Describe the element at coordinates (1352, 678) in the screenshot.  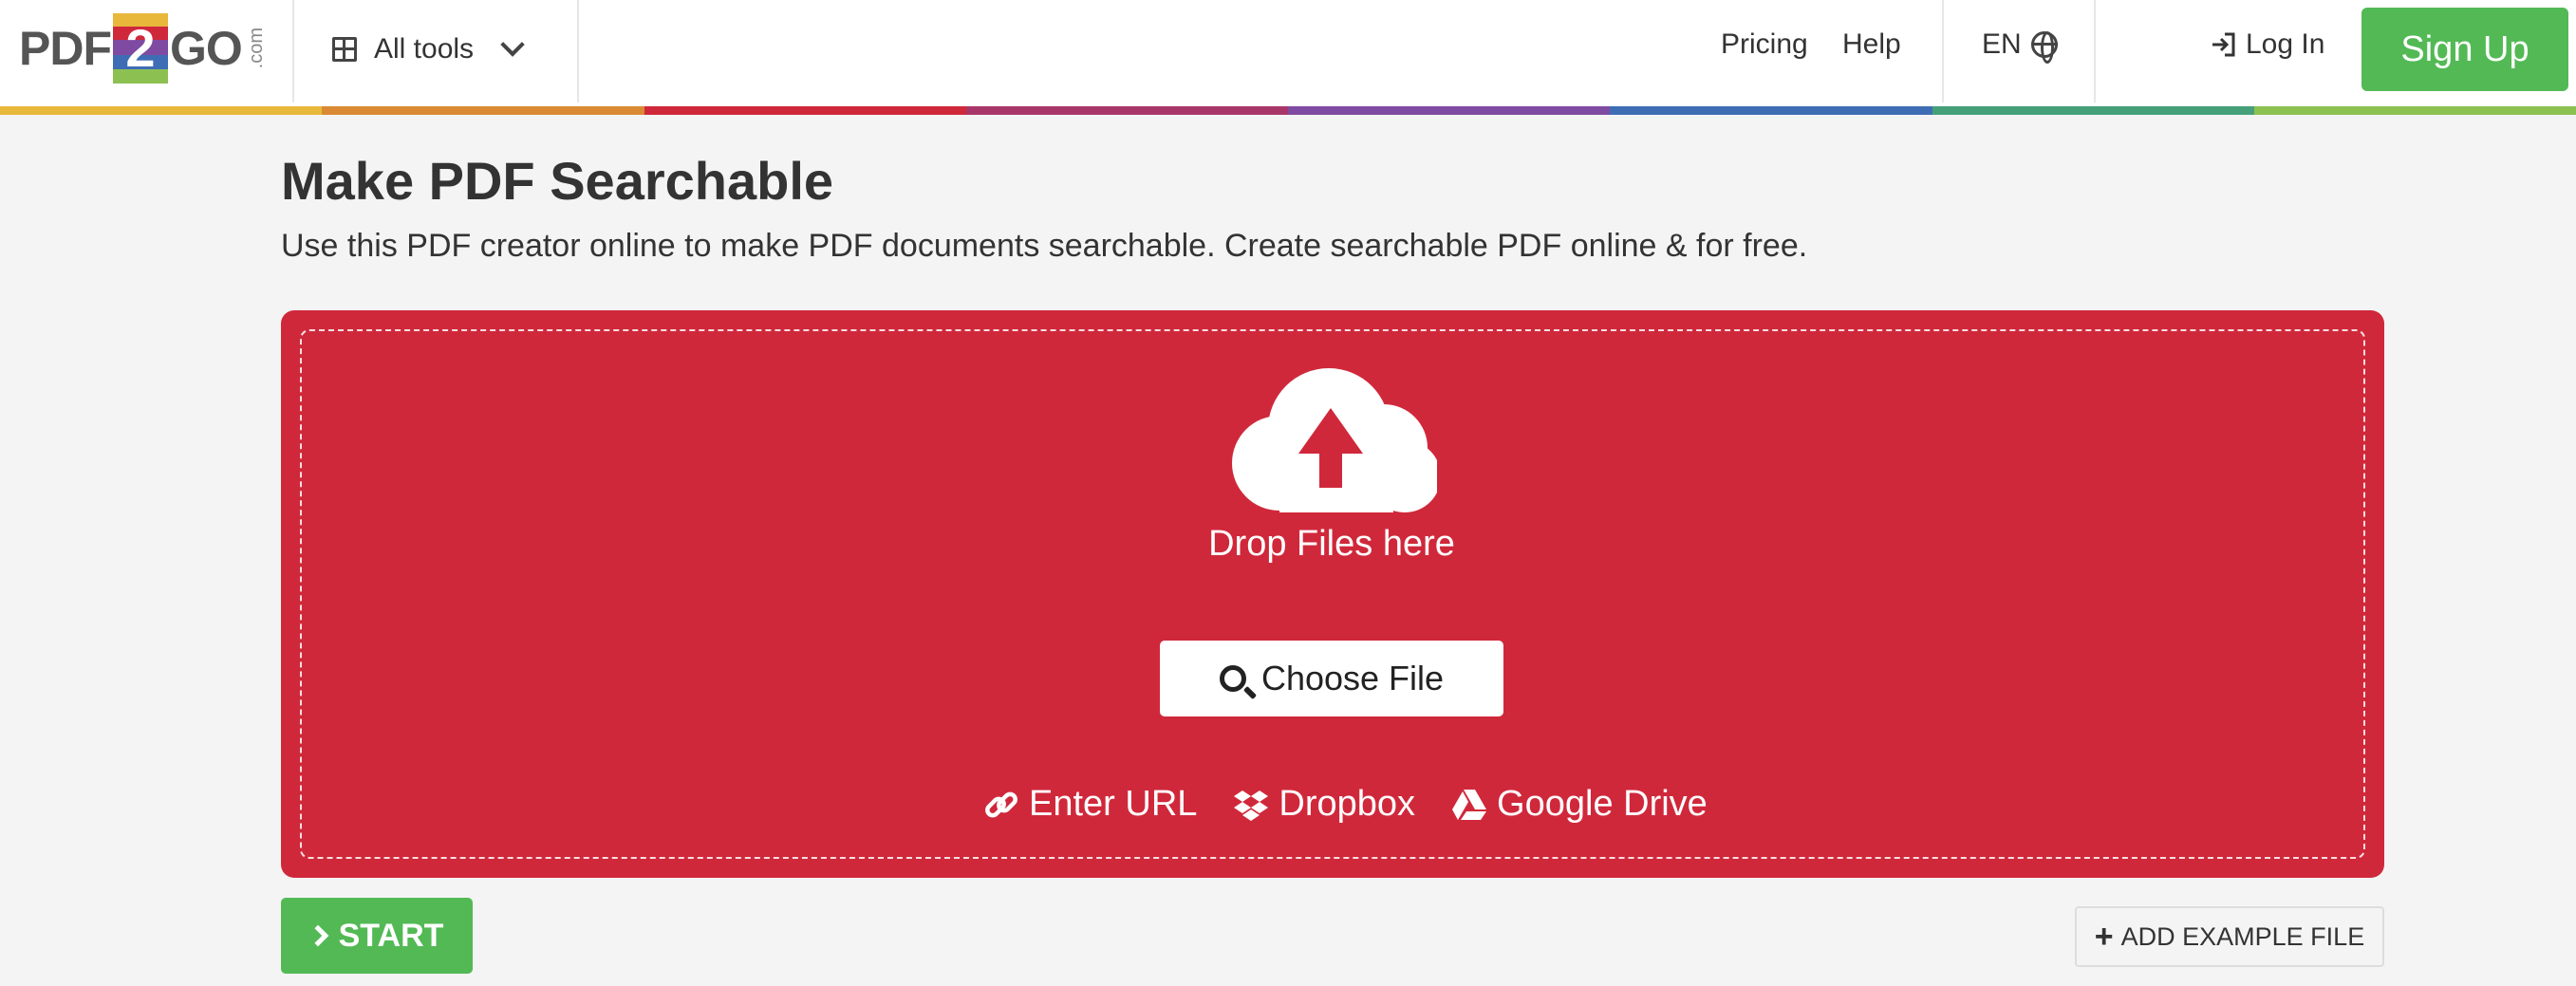
I see `choose-file-label: Choose File` at that location.